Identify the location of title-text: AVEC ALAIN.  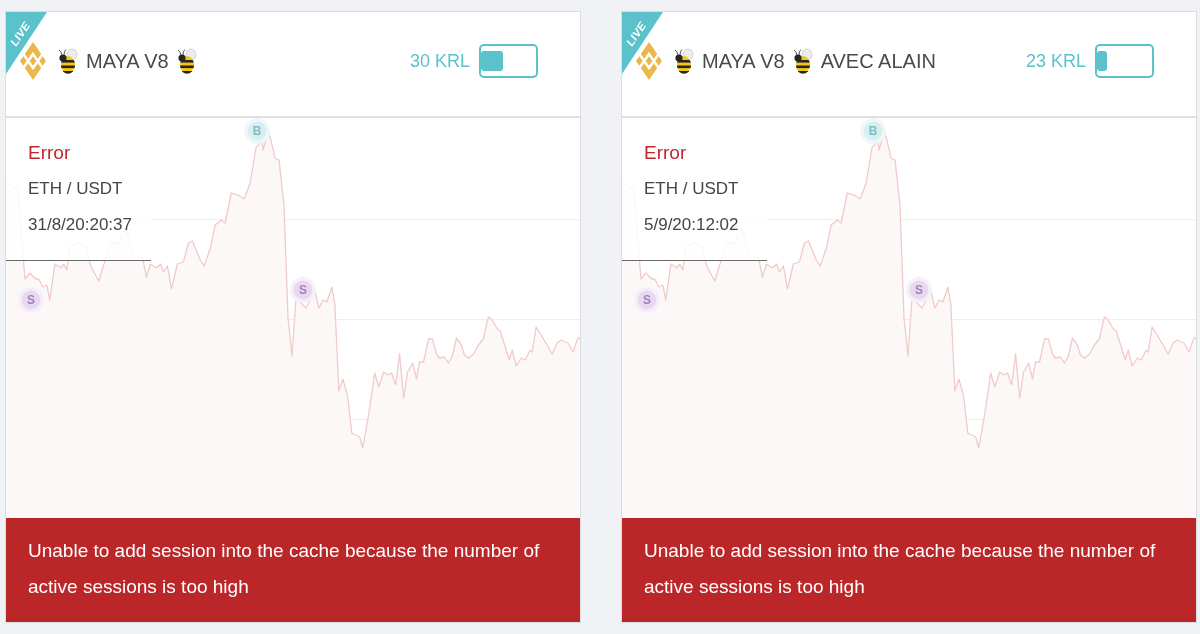
(878, 61).